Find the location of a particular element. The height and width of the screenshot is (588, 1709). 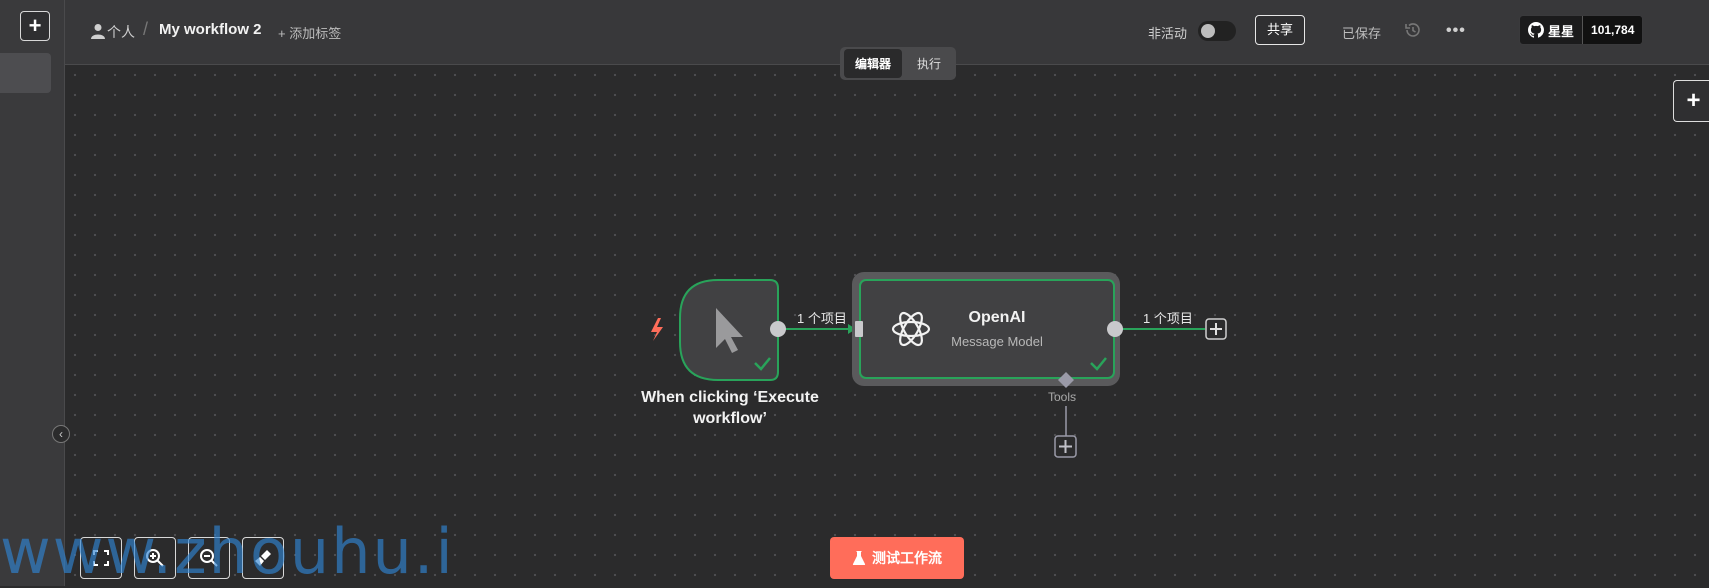

test-workflow-button: 测试工作流 is located at coordinates (897, 558).